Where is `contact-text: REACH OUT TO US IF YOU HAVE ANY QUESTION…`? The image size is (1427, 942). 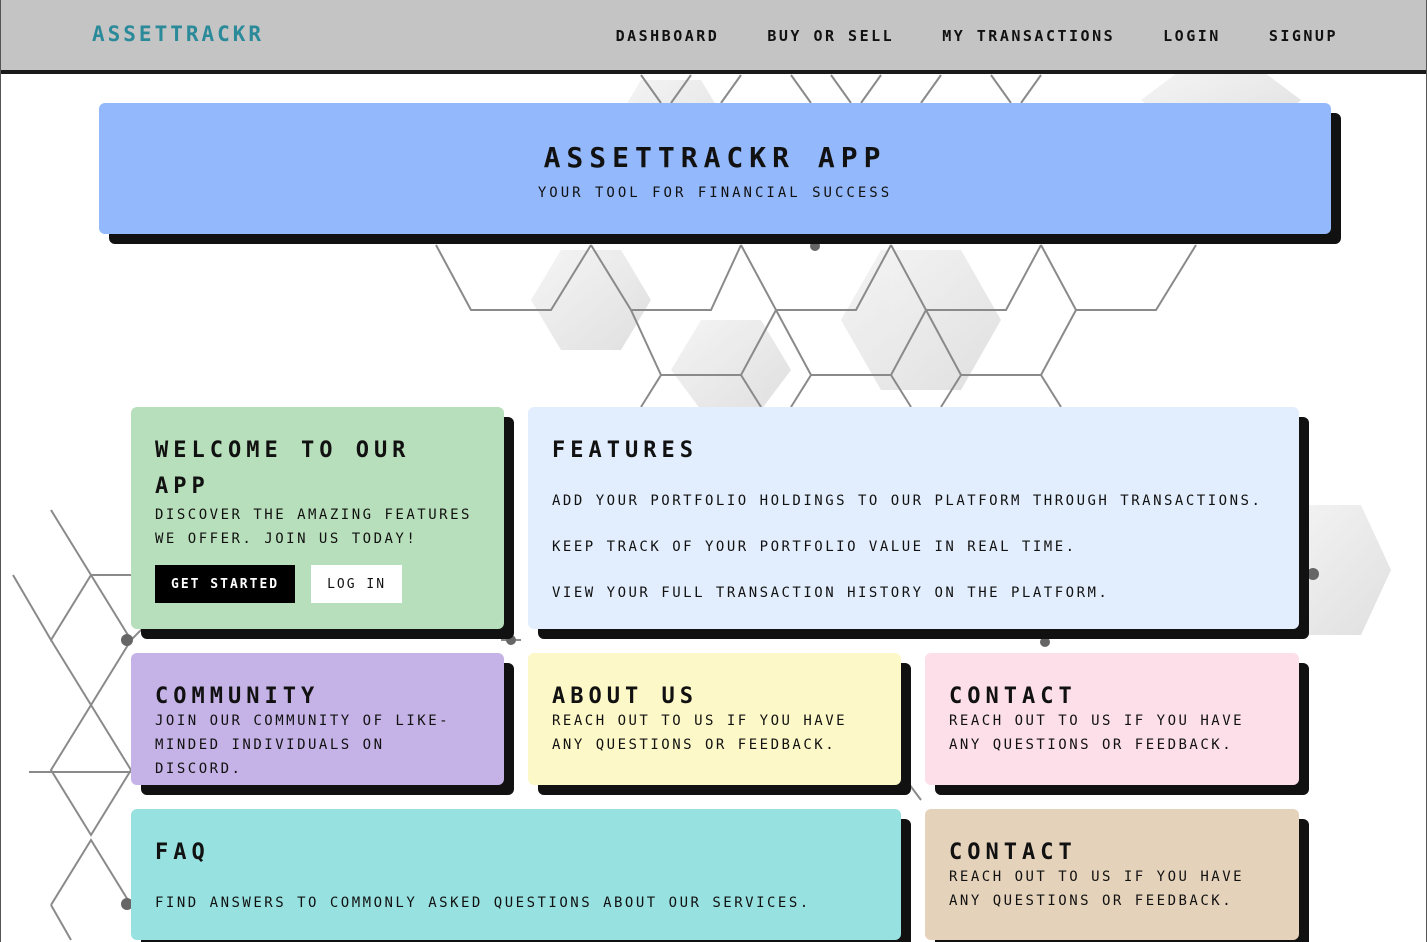
contact-text: REACH OUT TO US IF YOU HAVE ANY QUESTION… is located at coordinates (1097, 733).